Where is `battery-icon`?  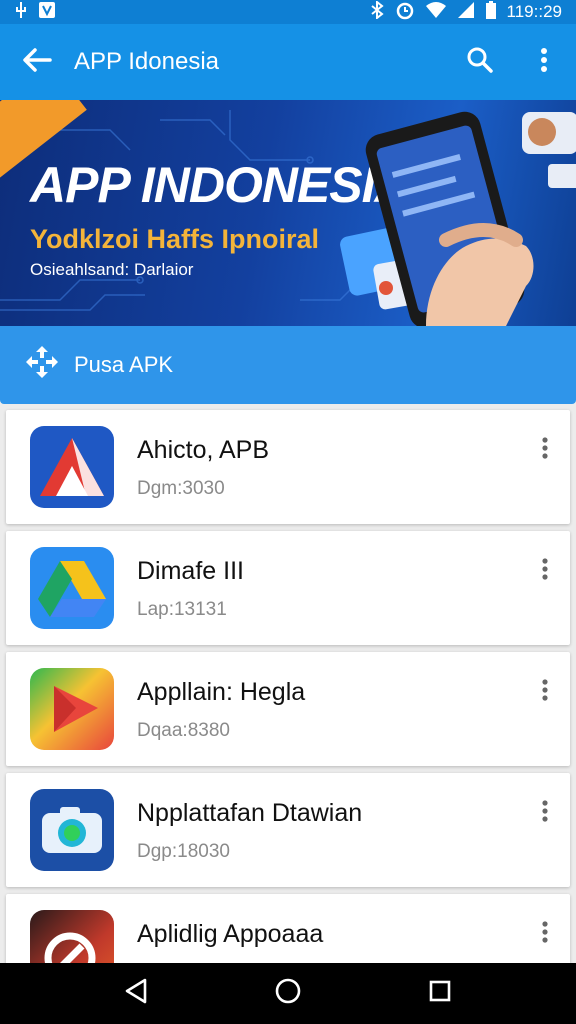
battery-icon is located at coordinates (491, 12).